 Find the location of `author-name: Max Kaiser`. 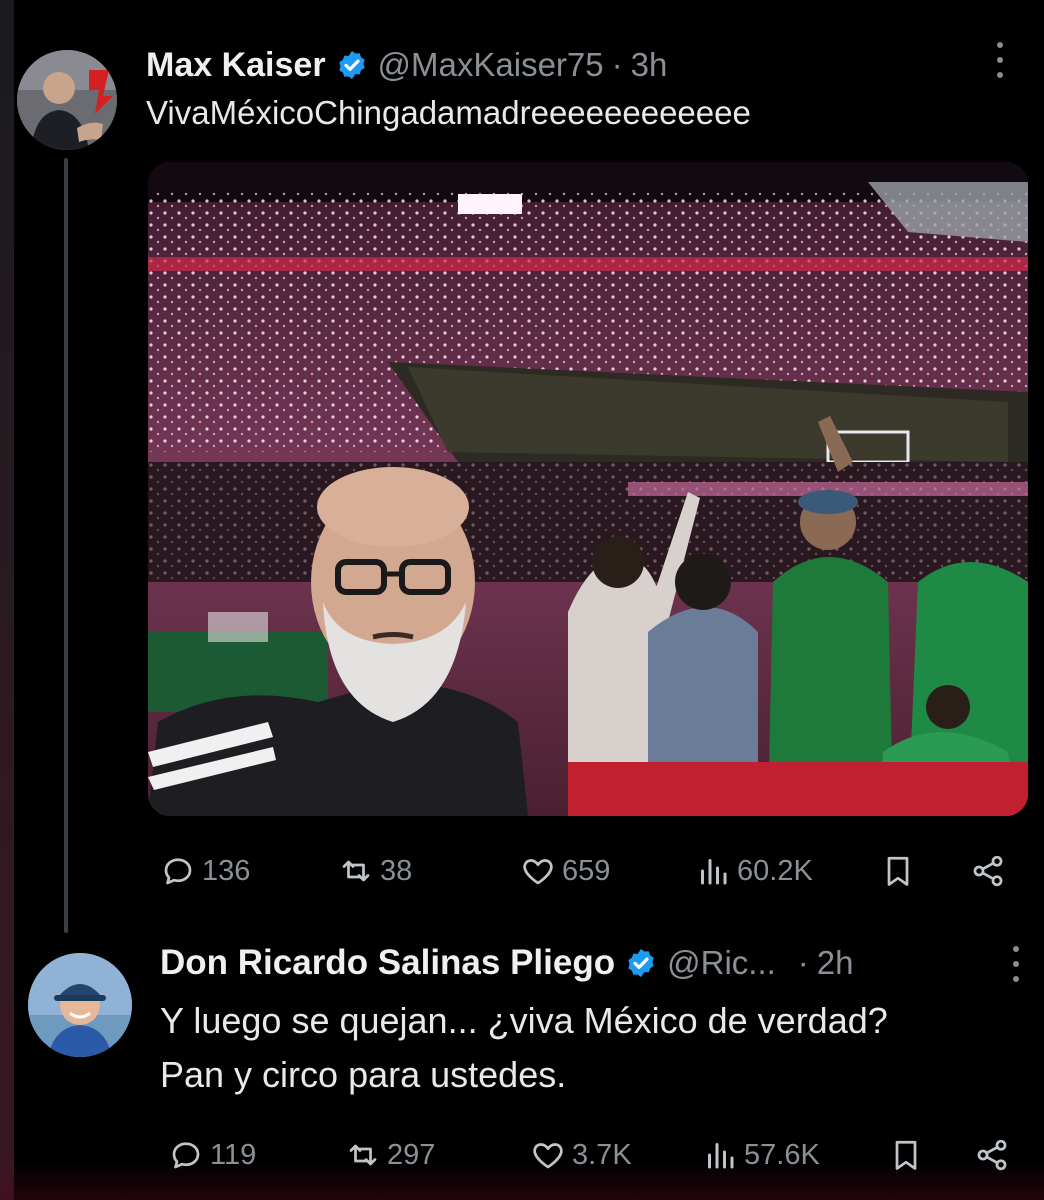

author-name: Max Kaiser is located at coordinates (236, 65).